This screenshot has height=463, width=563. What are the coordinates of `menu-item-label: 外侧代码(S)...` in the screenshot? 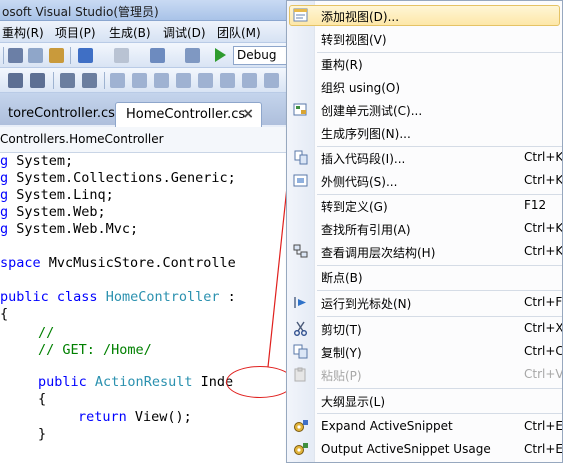 It's located at (359, 182).